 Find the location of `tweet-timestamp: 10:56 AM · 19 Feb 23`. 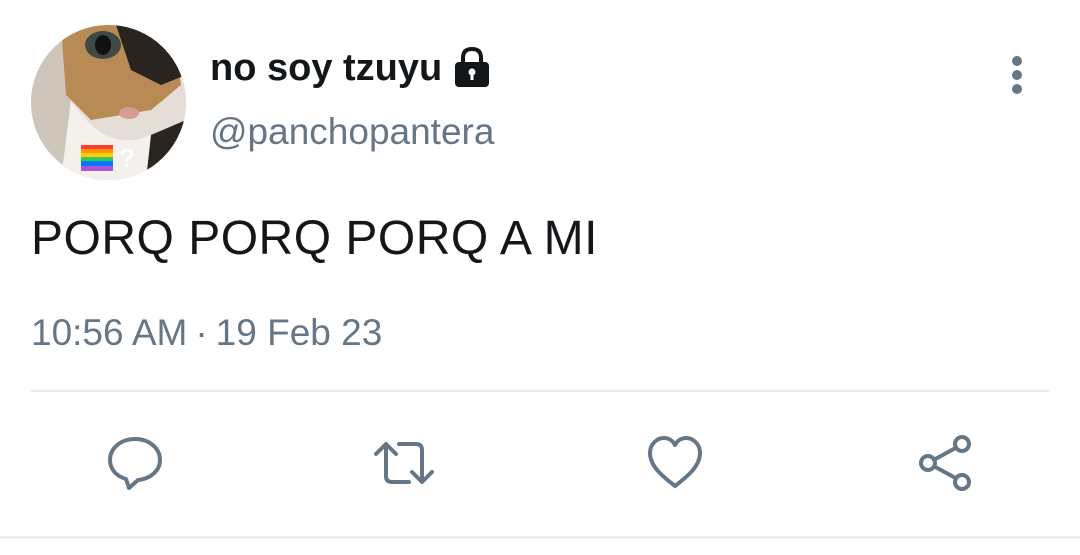

tweet-timestamp: 10:56 AM · 19 Feb 23 is located at coordinates (206, 333).